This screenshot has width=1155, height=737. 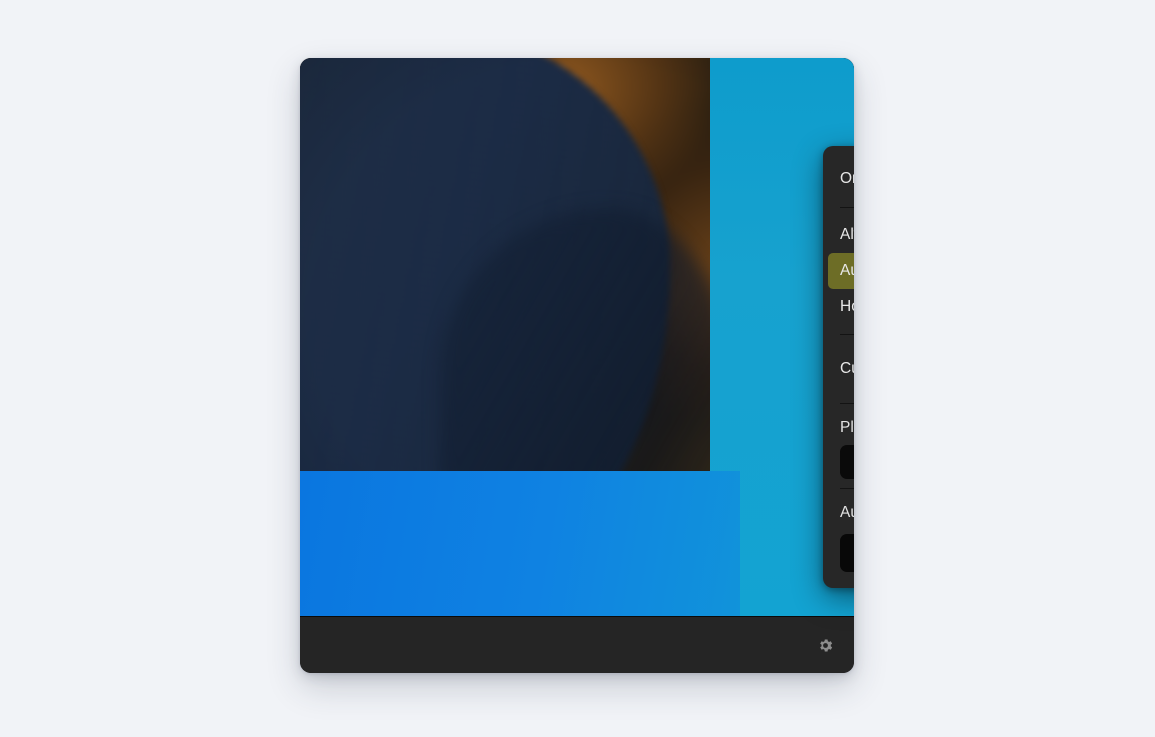 I want to click on playback-speed-segmented-control: .1x .25x .5x .75x 1x 2x, so click(x=847, y=462).